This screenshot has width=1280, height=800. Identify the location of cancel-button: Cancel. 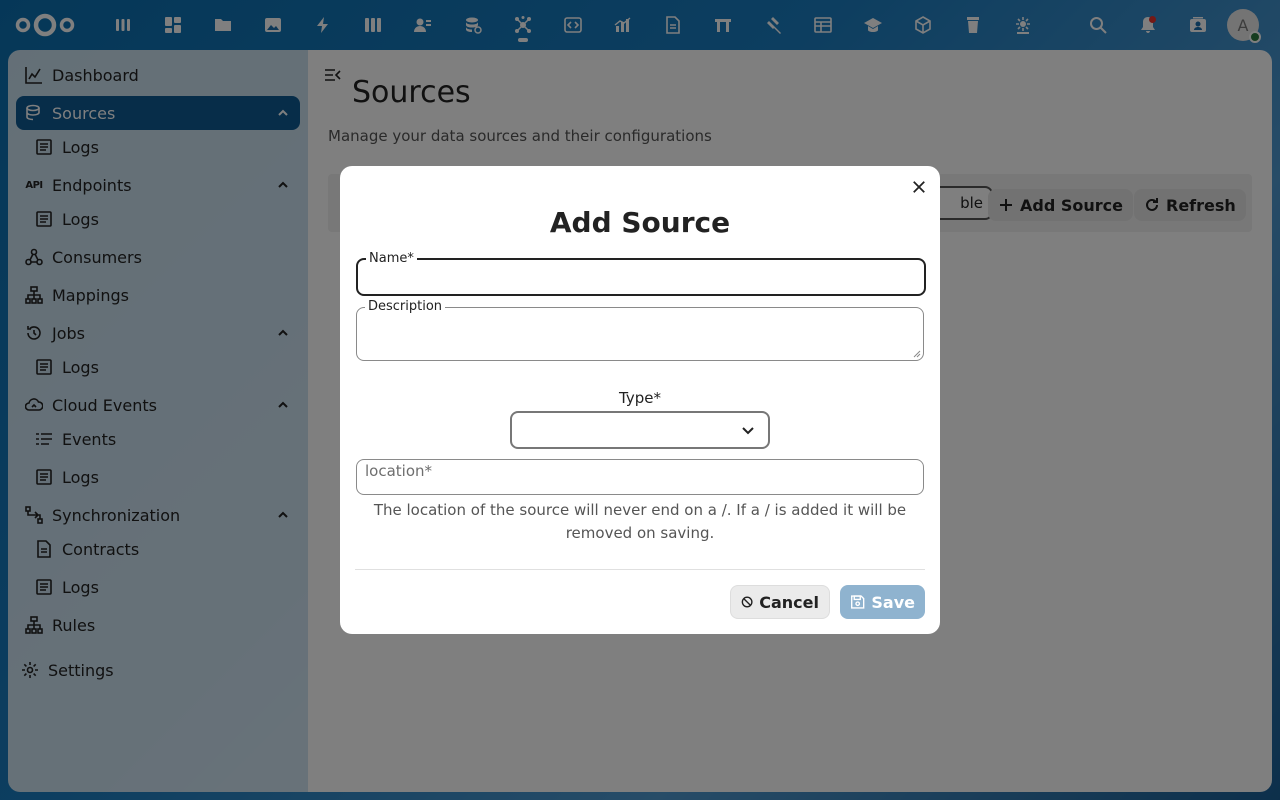
(780, 602).